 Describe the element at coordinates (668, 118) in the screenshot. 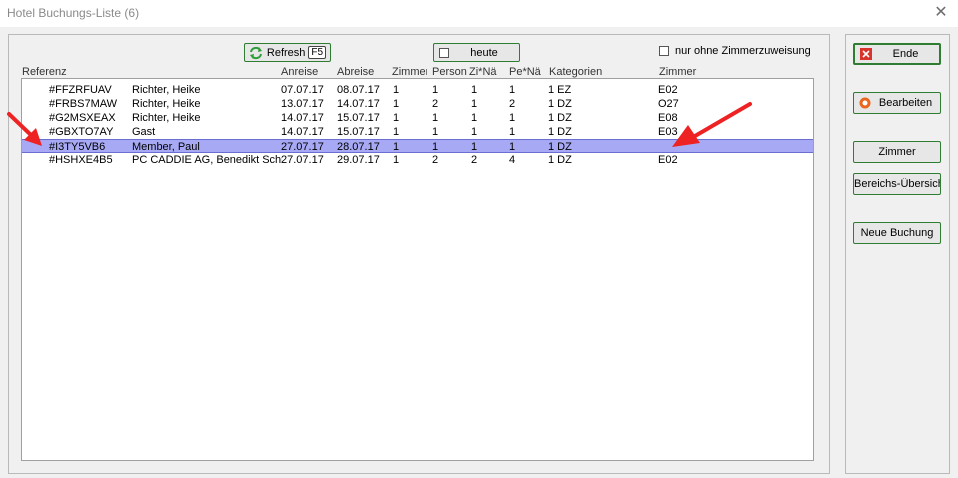

I see `cell-zim: E08` at that location.